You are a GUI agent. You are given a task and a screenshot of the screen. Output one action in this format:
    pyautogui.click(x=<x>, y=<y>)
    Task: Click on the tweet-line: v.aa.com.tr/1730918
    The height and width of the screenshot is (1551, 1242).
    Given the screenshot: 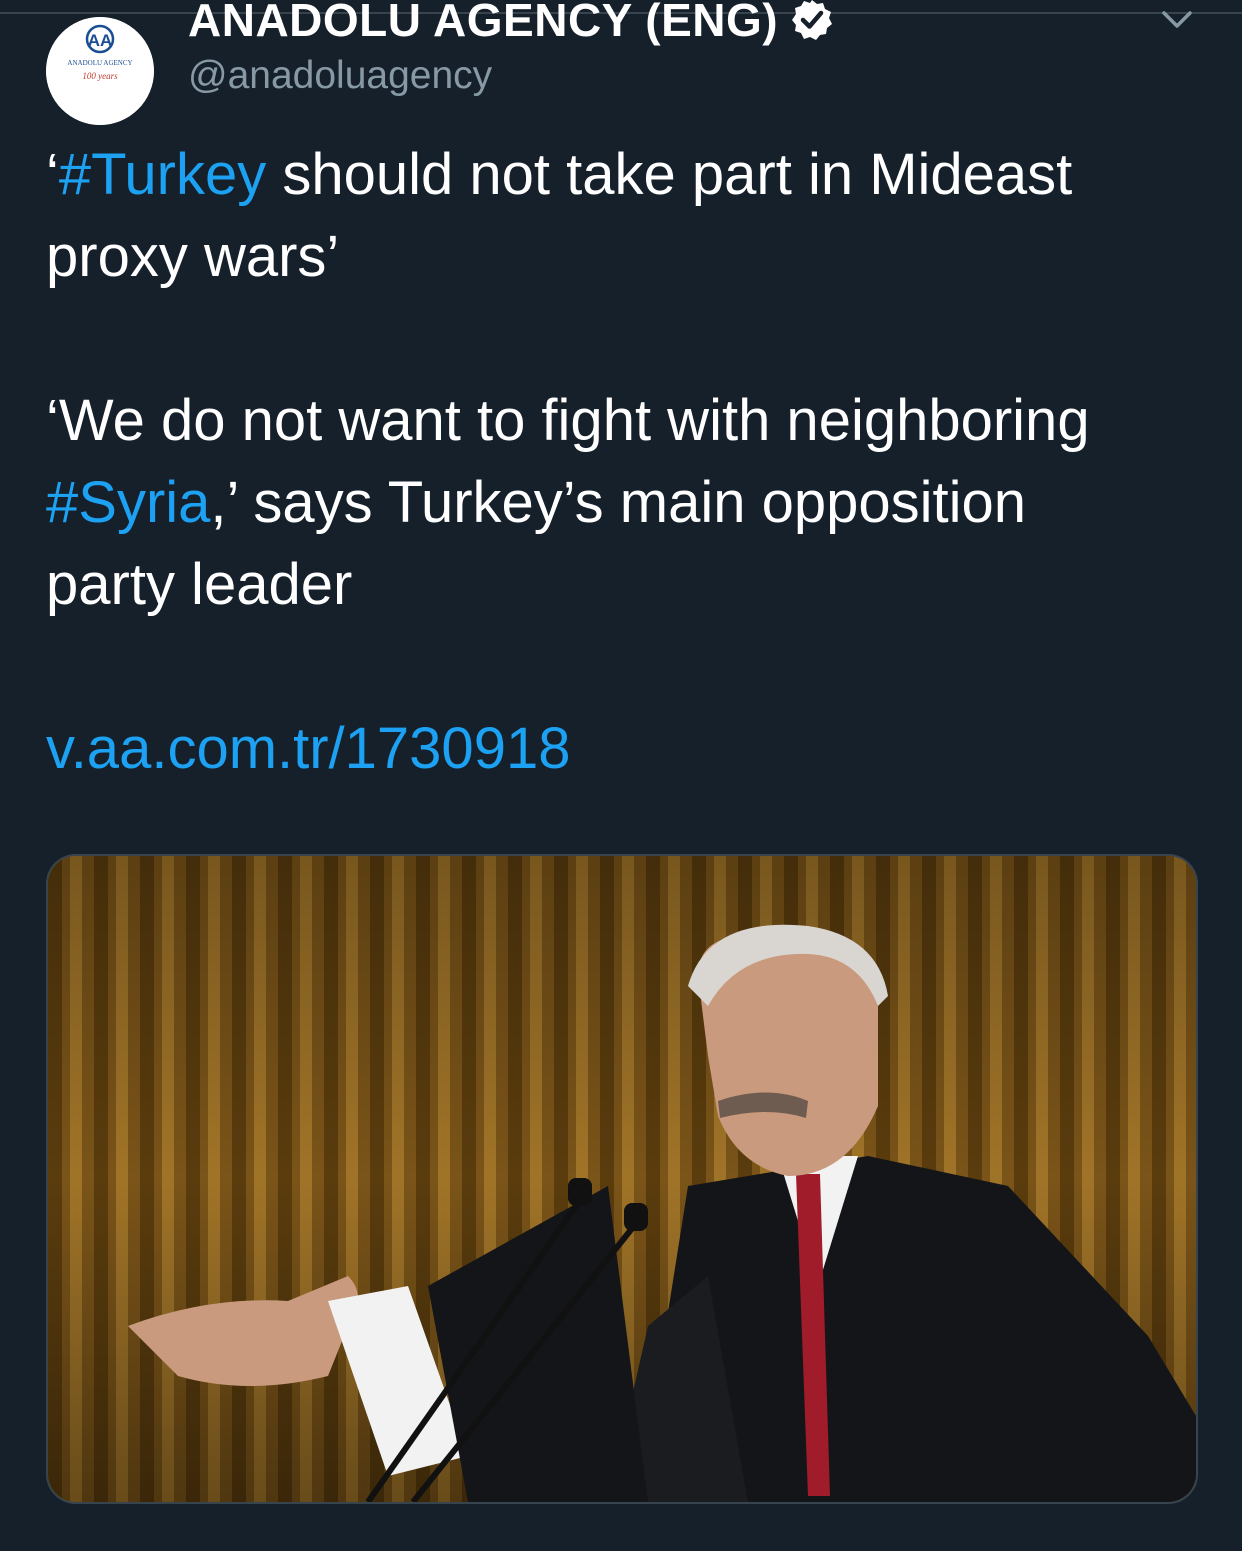 What is the action you would take?
    pyautogui.click(x=626, y=749)
    